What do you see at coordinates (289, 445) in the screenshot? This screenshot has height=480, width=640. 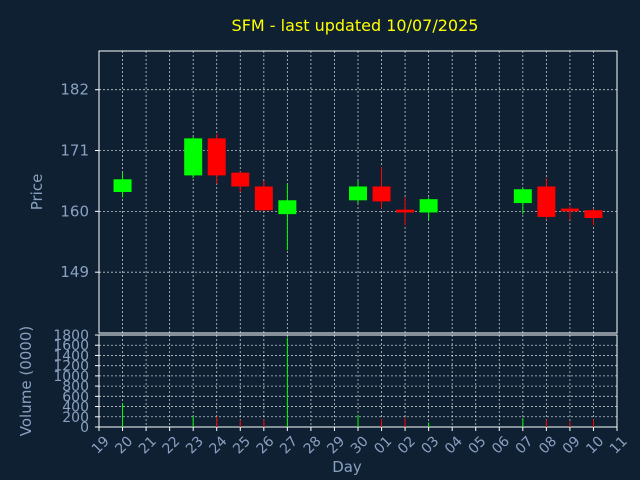 I see `x-tick-label: 27` at bounding box center [289, 445].